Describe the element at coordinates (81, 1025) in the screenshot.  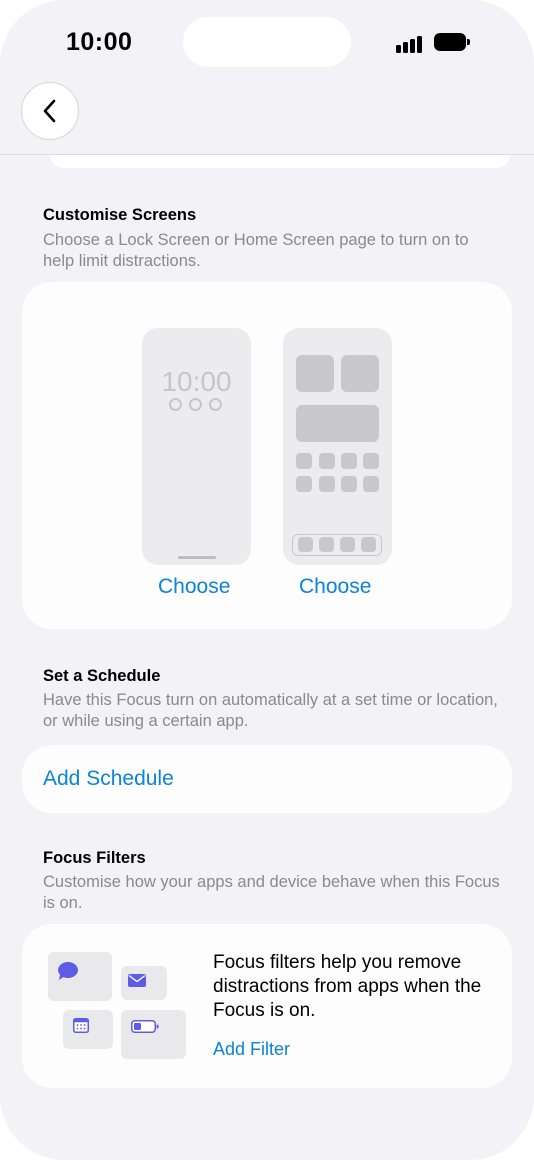
I see `calendar-icon` at that location.